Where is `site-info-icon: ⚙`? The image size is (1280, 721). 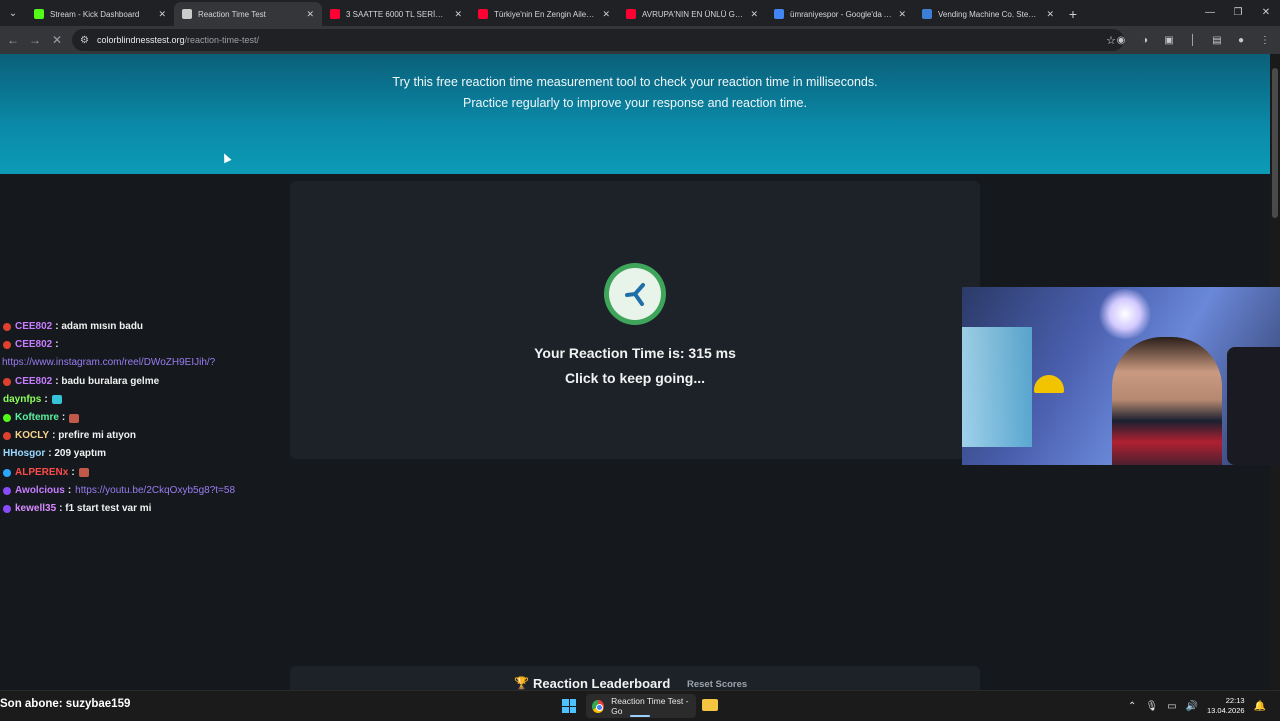 site-info-icon: ⚙ is located at coordinates (84, 40).